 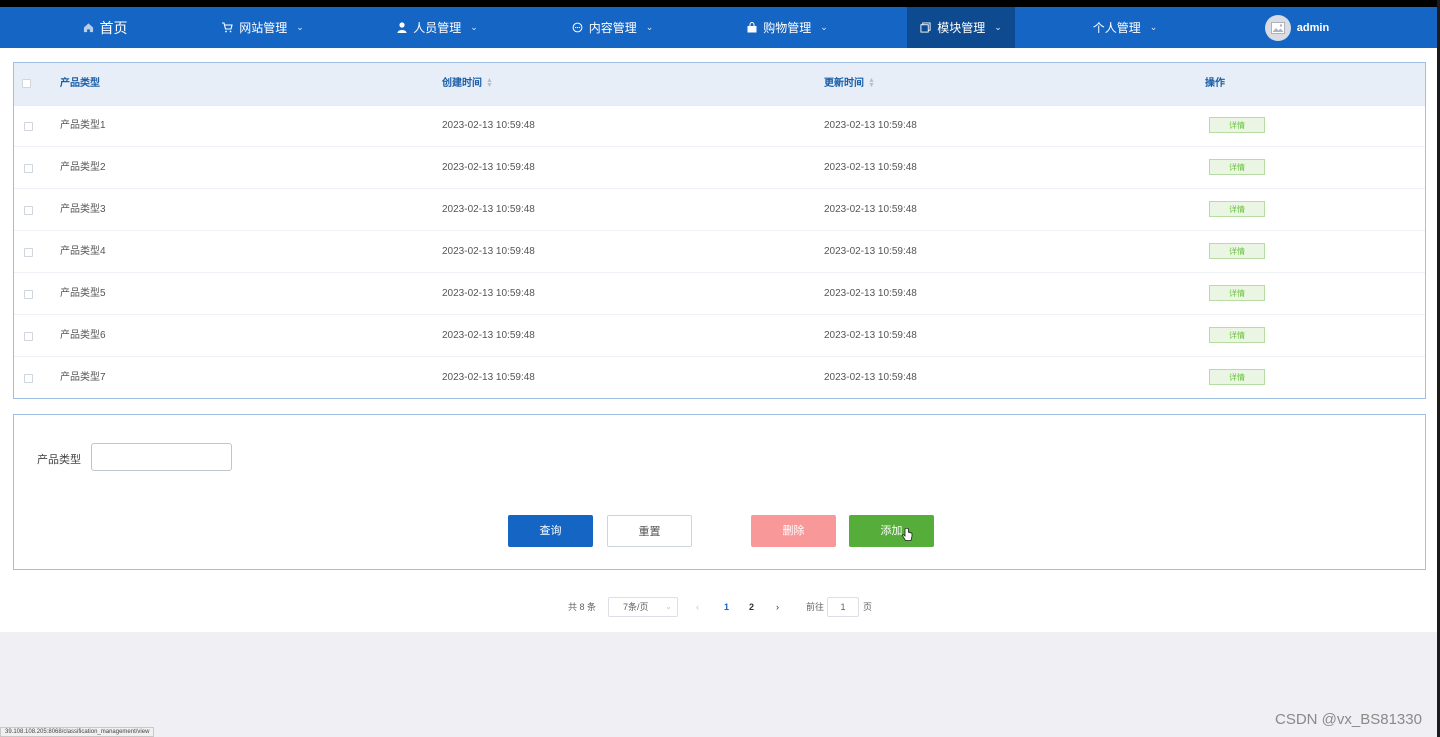 What do you see at coordinates (868, 607) in the screenshot?
I see `goto-suffix: 页` at bounding box center [868, 607].